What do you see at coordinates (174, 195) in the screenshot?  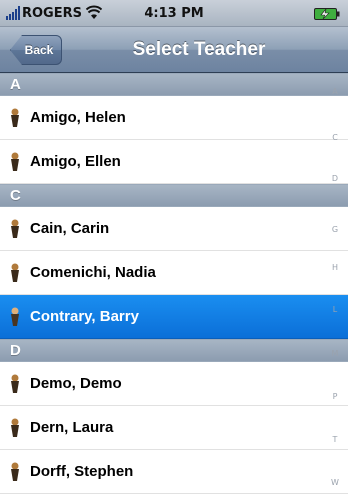 I see `section-header-c: C` at bounding box center [174, 195].